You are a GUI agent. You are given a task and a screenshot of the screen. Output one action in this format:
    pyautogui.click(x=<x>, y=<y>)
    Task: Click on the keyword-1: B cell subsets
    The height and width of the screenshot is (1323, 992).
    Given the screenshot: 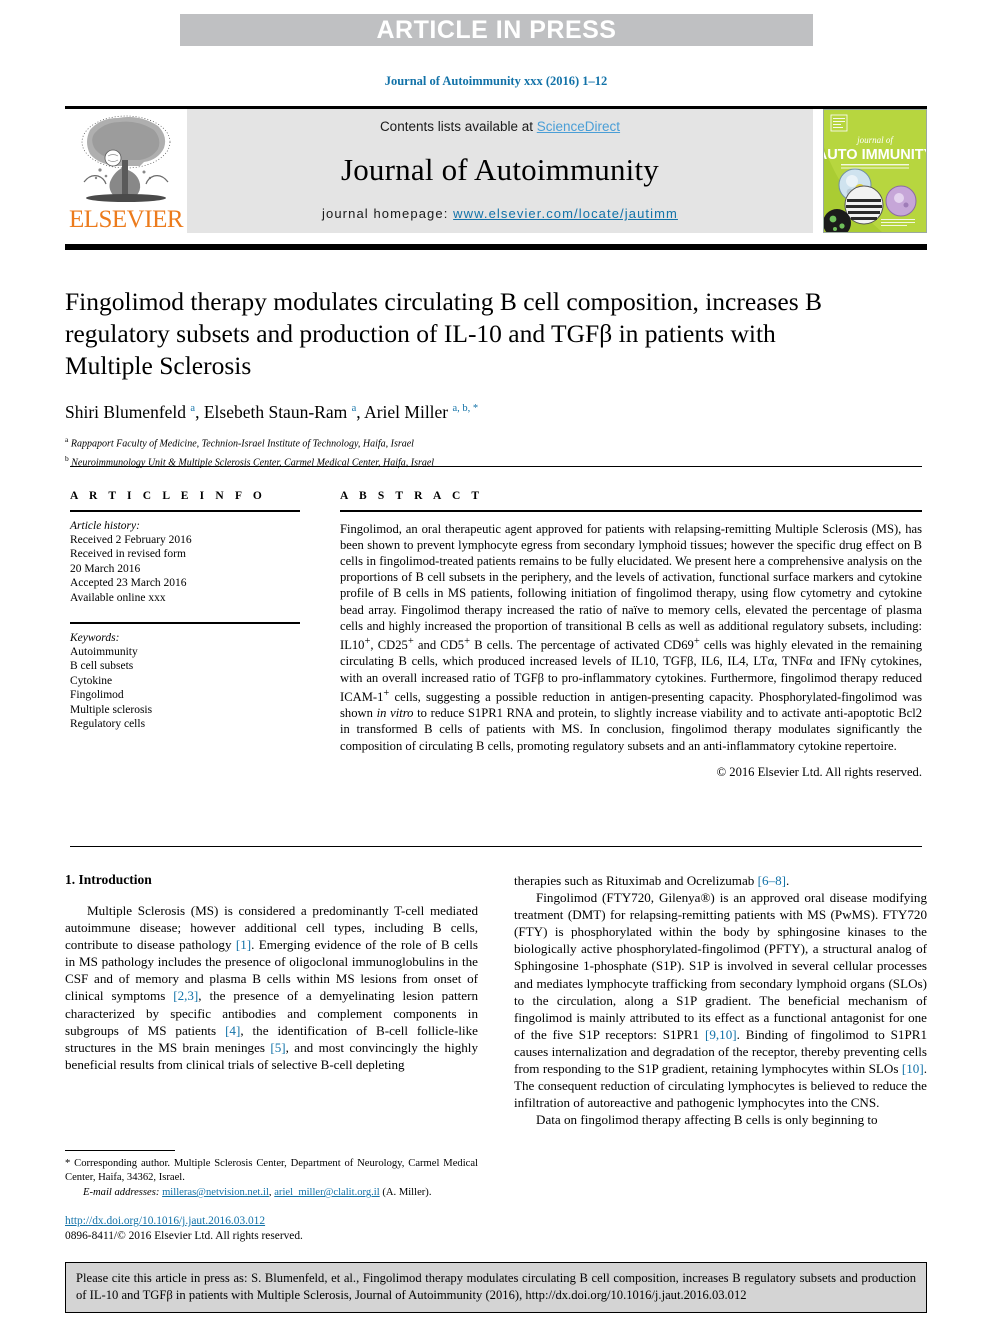 What is the action you would take?
    pyautogui.click(x=102, y=666)
    